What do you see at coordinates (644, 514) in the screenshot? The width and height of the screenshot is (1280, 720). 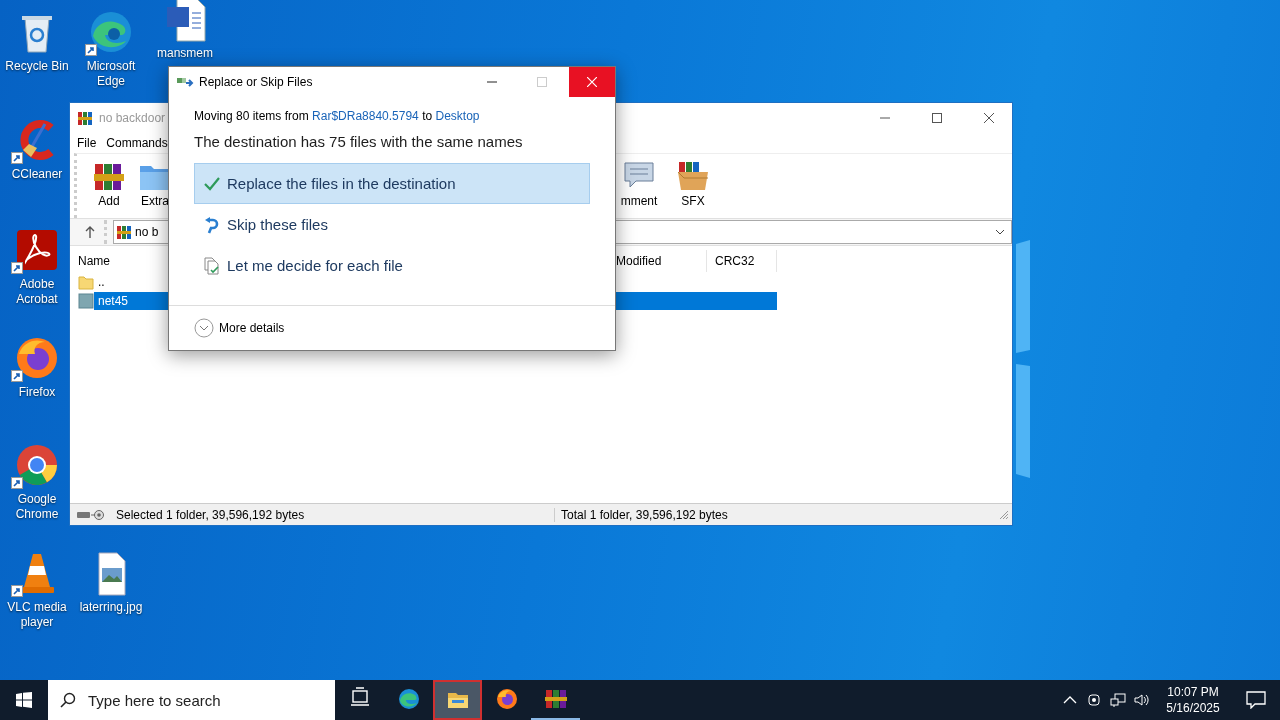 I see `status-text: Total 1 folder, 39,596,192 bytes` at bounding box center [644, 514].